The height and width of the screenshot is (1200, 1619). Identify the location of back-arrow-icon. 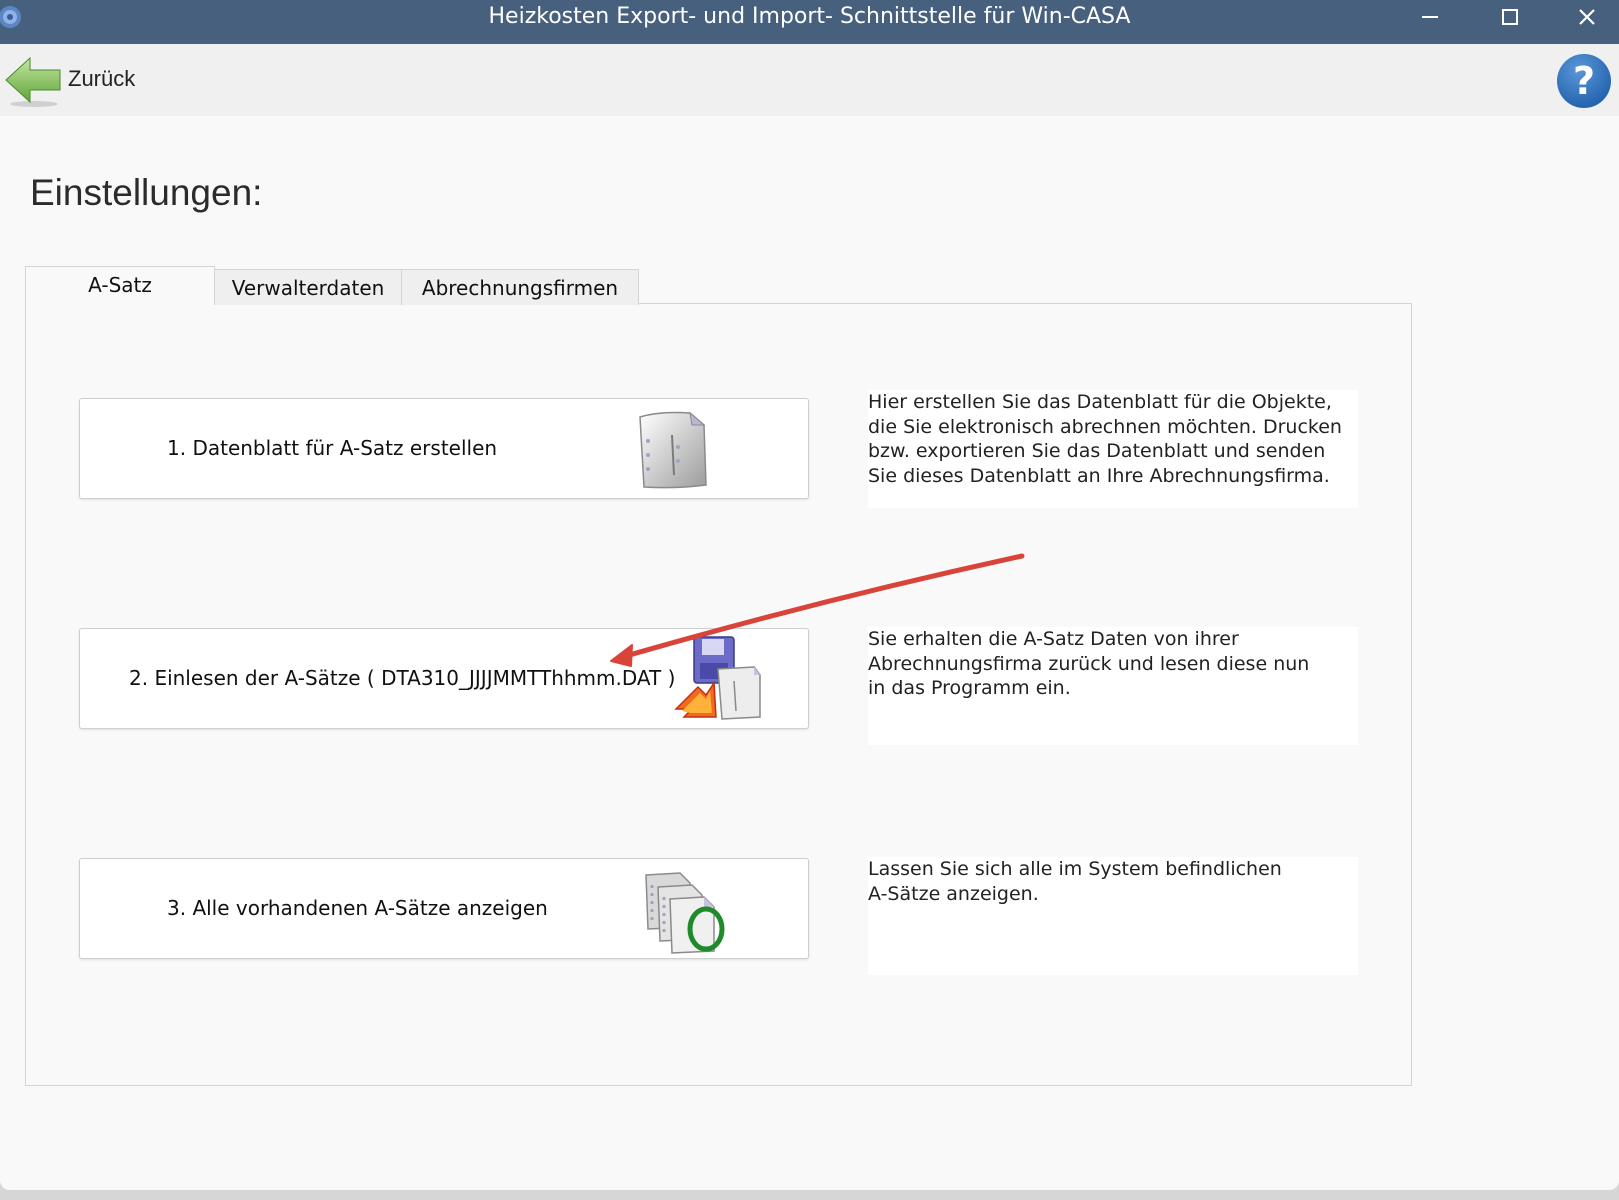
(33, 81).